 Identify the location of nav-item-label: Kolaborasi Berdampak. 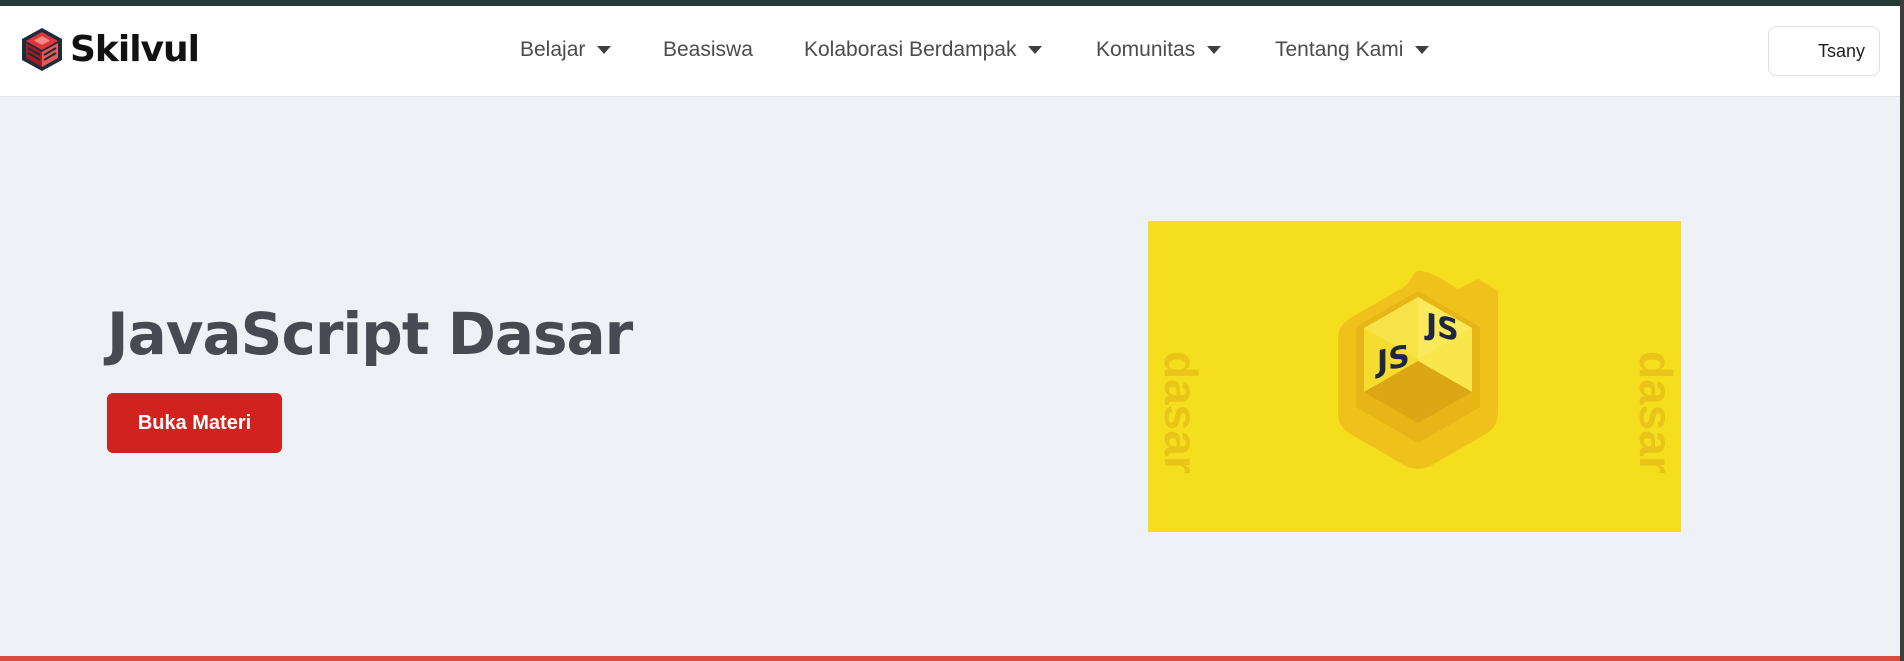
(910, 49).